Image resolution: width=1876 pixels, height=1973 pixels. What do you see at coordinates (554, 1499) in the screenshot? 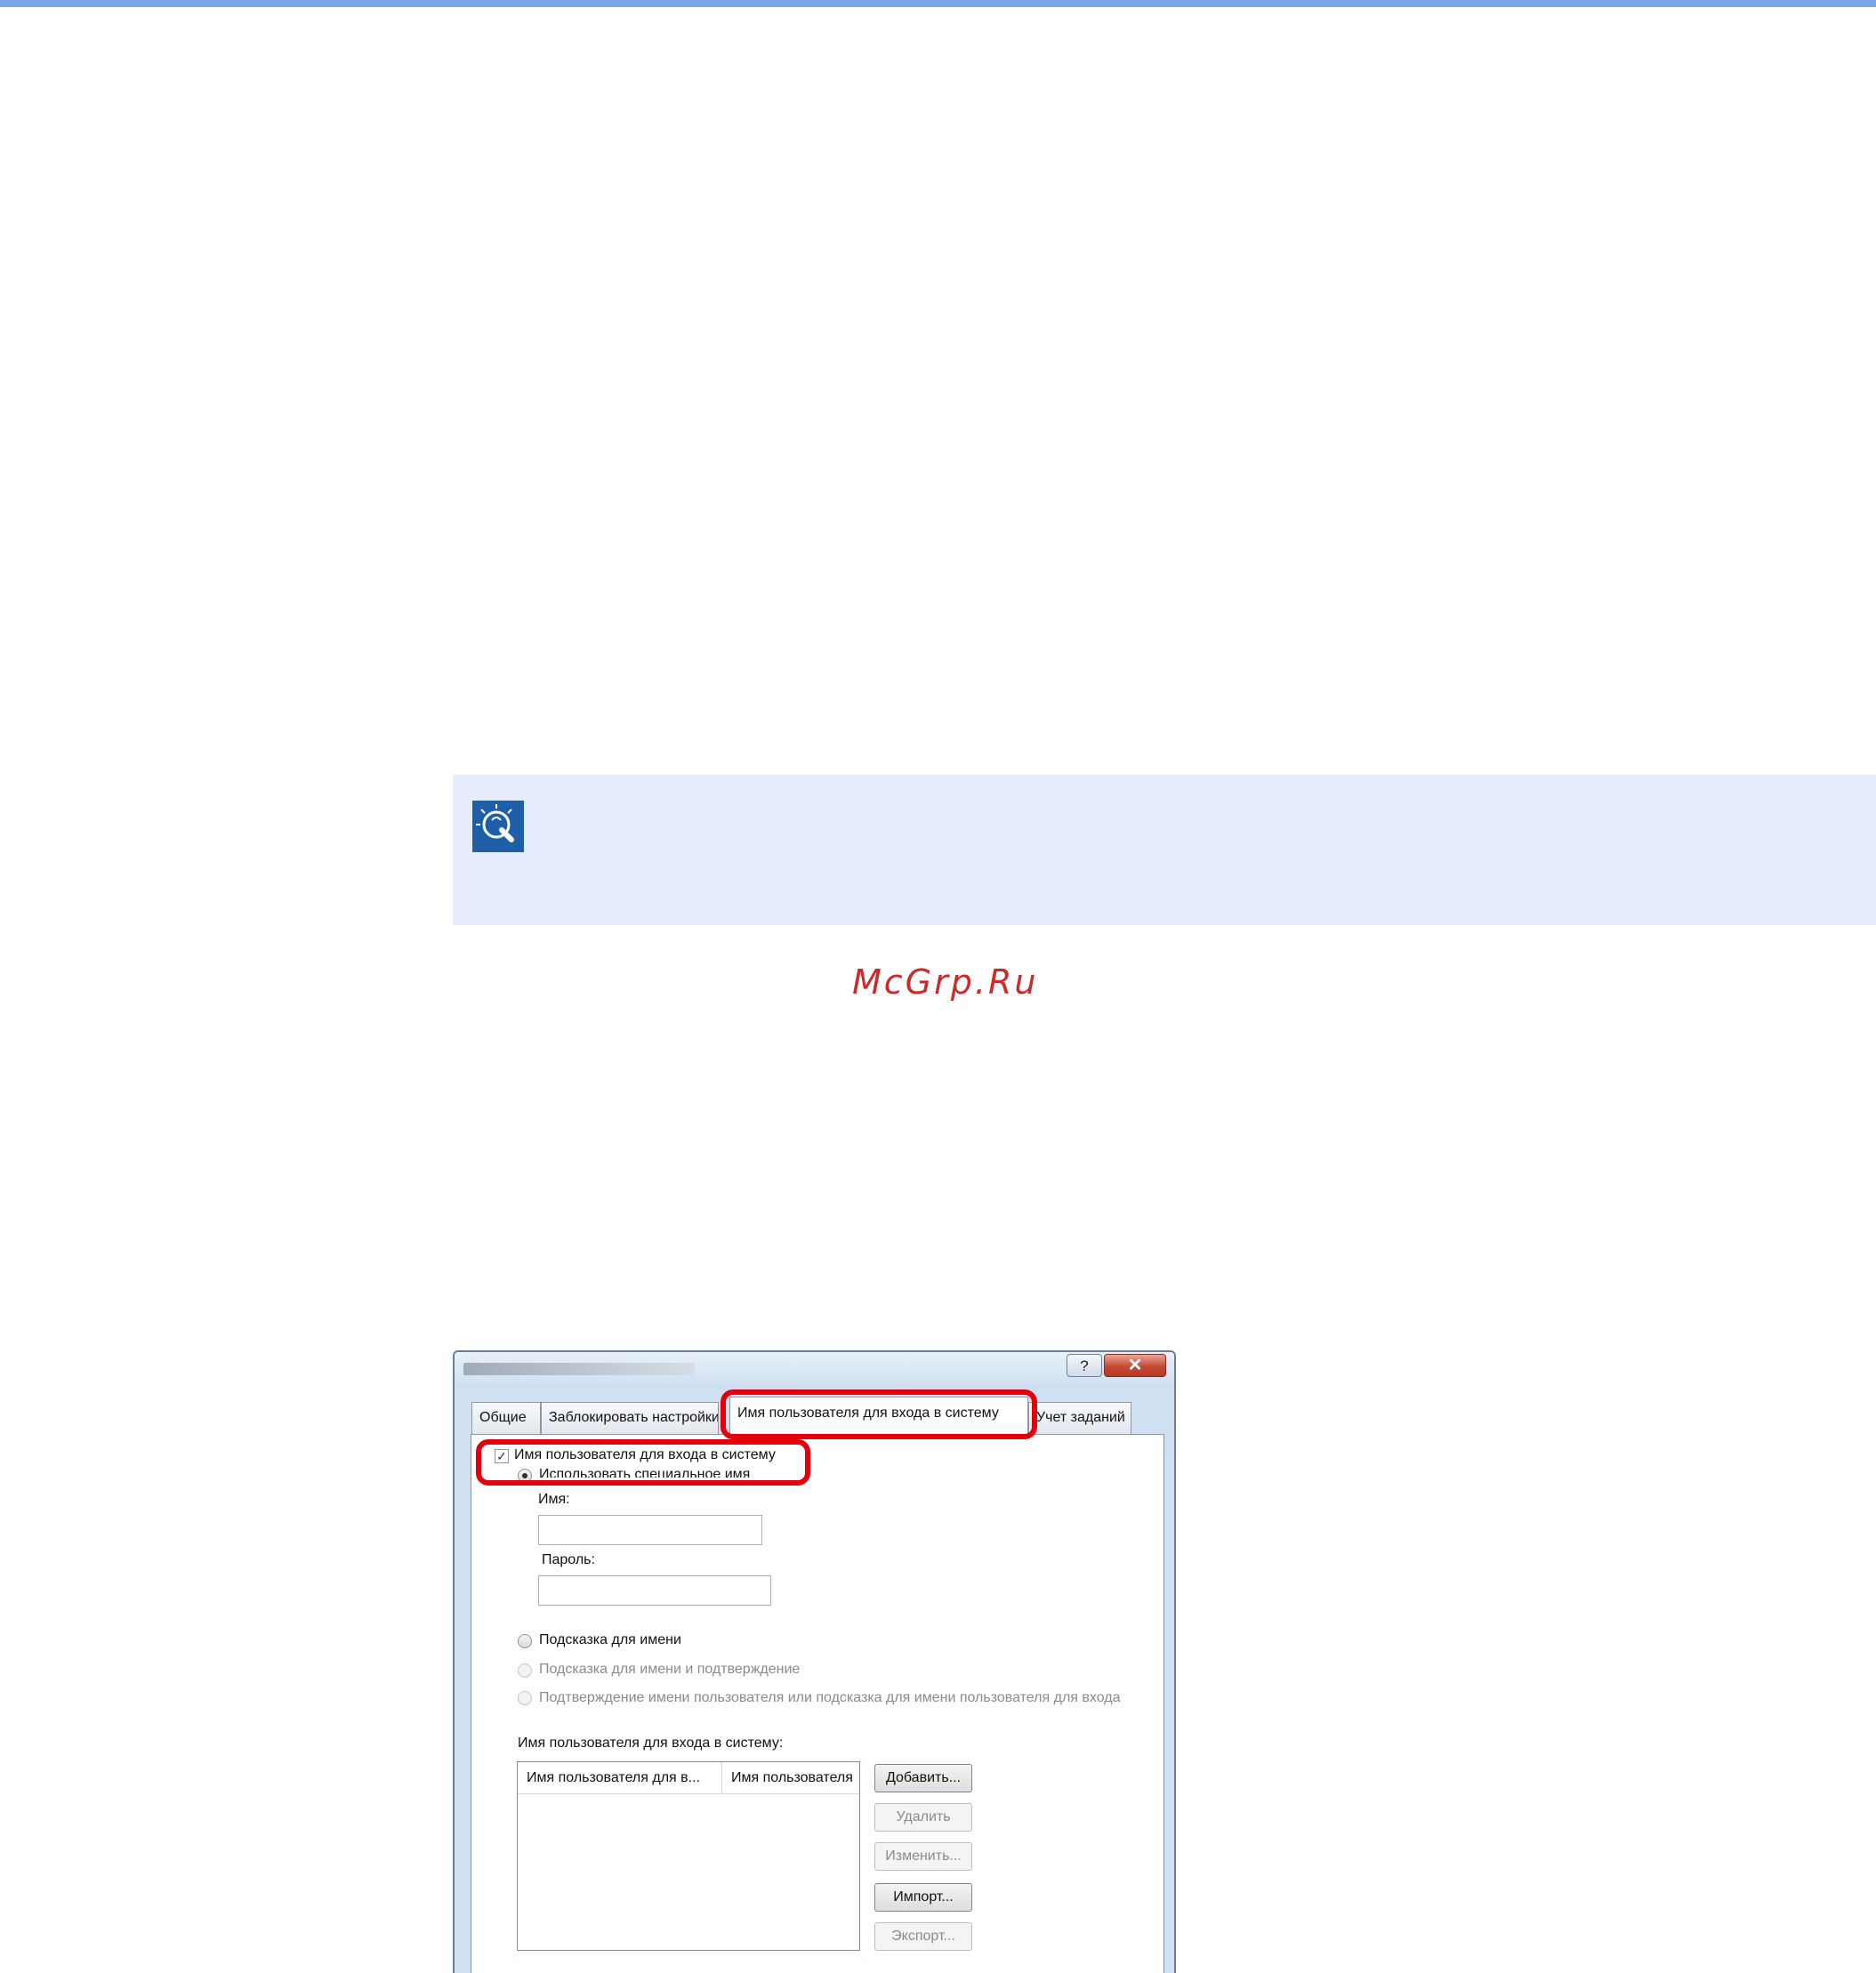
I see `name-label: Имя:` at bounding box center [554, 1499].